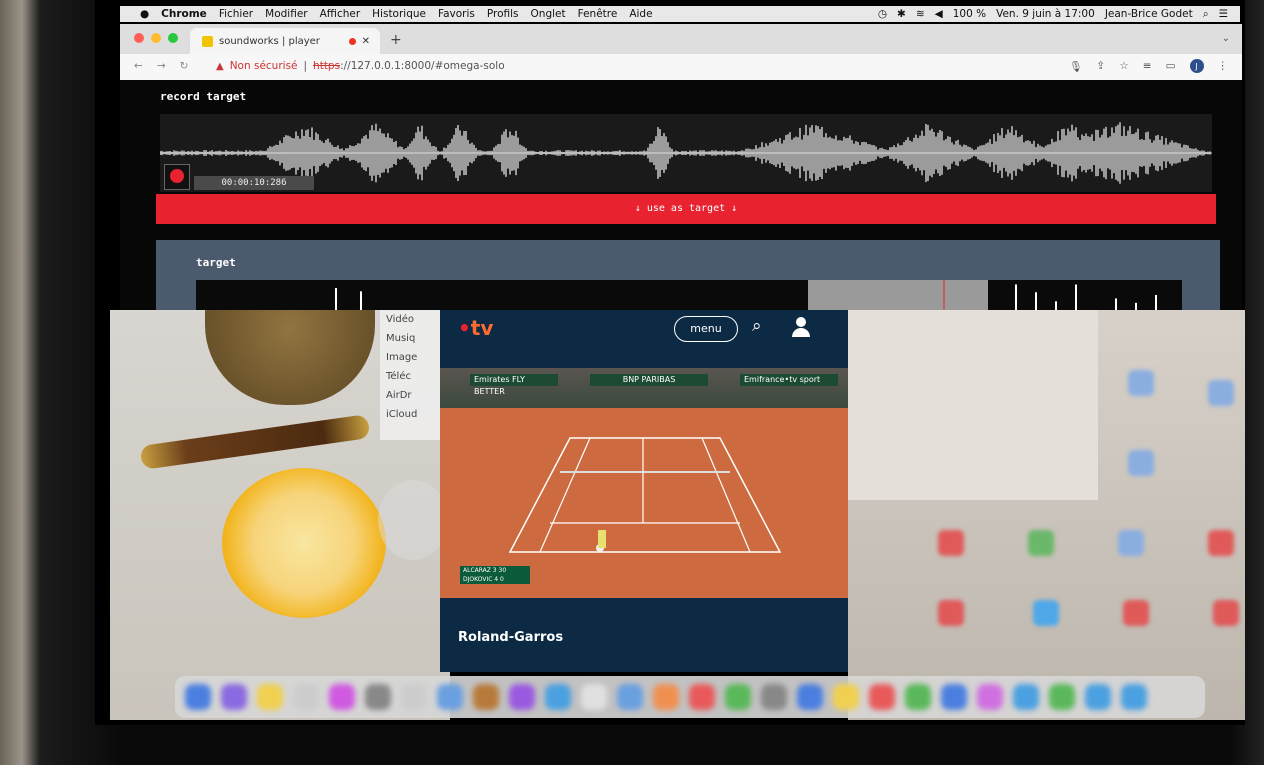 The width and height of the screenshot is (1264, 765). Describe the element at coordinates (184, 14) in the screenshot. I see `menu-app-name: Chrome` at that location.